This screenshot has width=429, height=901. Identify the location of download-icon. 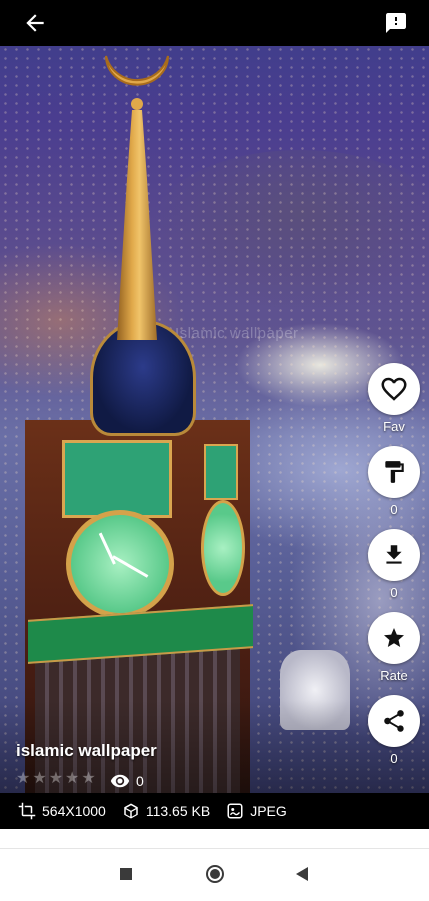
(394, 554).